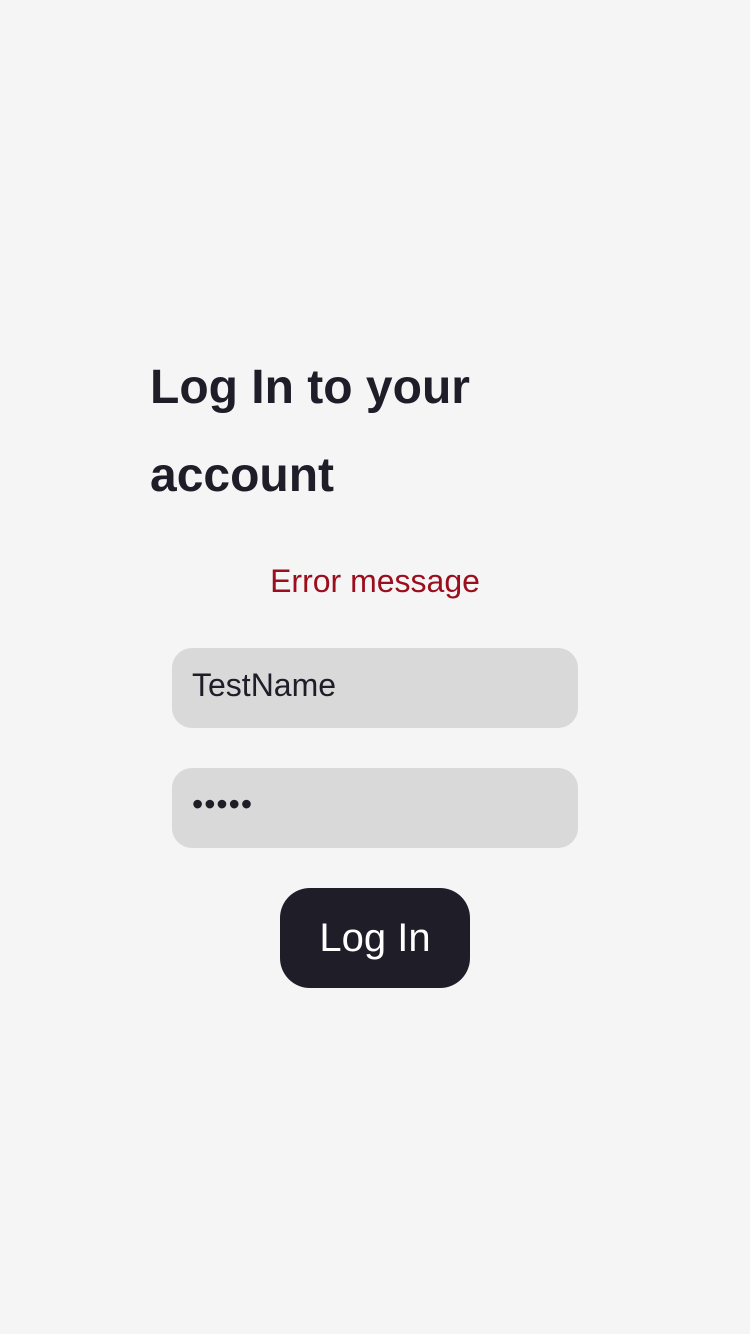 The width and height of the screenshot is (750, 1334). What do you see at coordinates (375, 808) in the screenshot?
I see `password-input: •••••` at bounding box center [375, 808].